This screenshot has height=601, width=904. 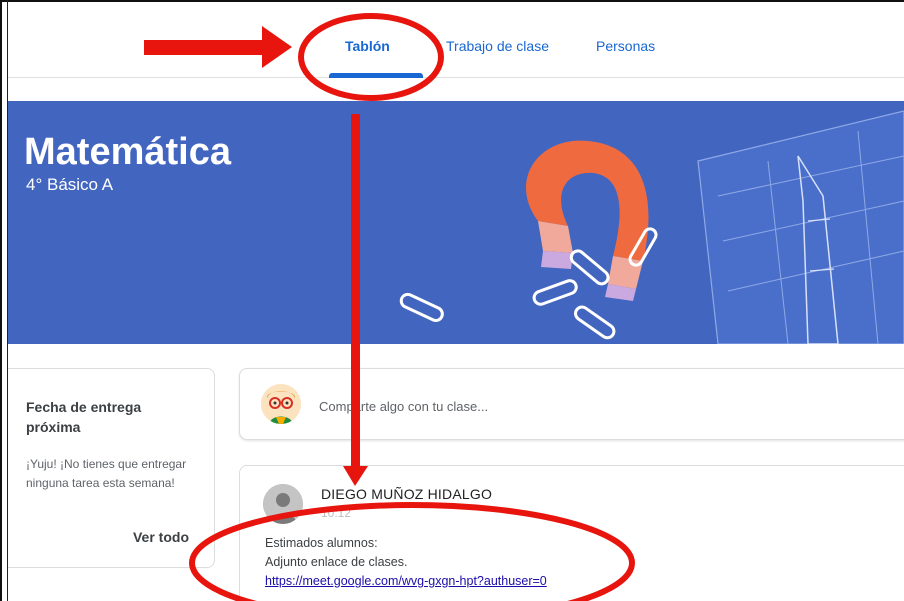 What do you see at coordinates (336, 513) in the screenshot?
I see `post-timestamp: 10:12` at bounding box center [336, 513].